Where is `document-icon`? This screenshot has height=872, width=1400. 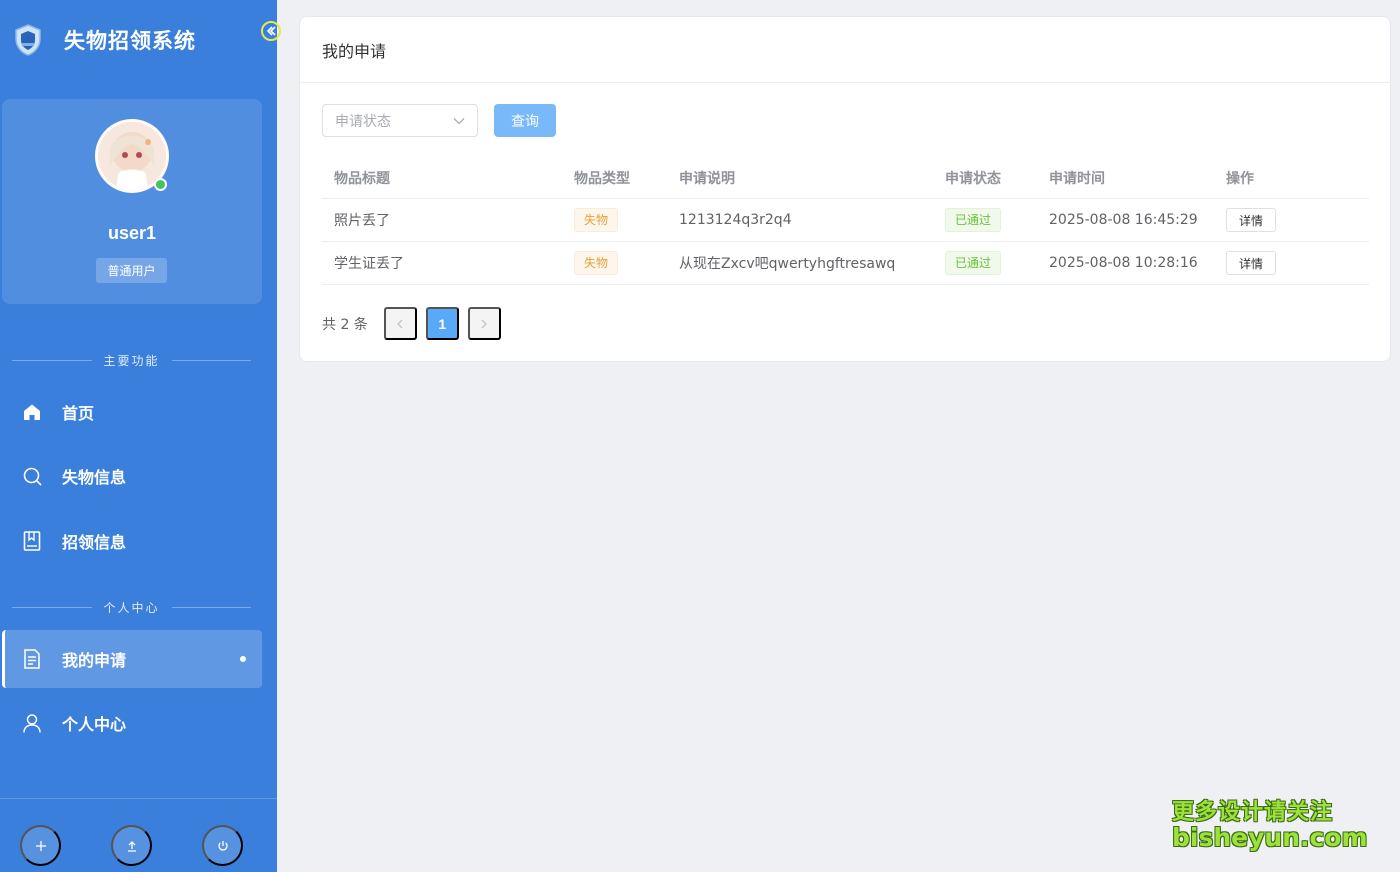 document-icon is located at coordinates (32, 659).